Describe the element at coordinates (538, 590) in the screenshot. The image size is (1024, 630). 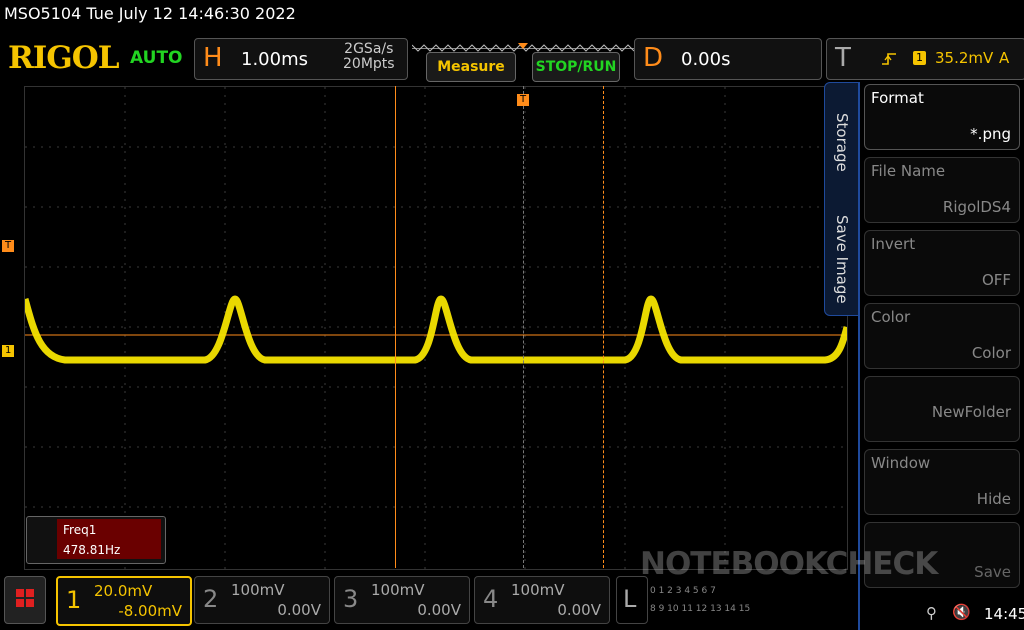
I see `ch4-scale: 100mV` at that location.